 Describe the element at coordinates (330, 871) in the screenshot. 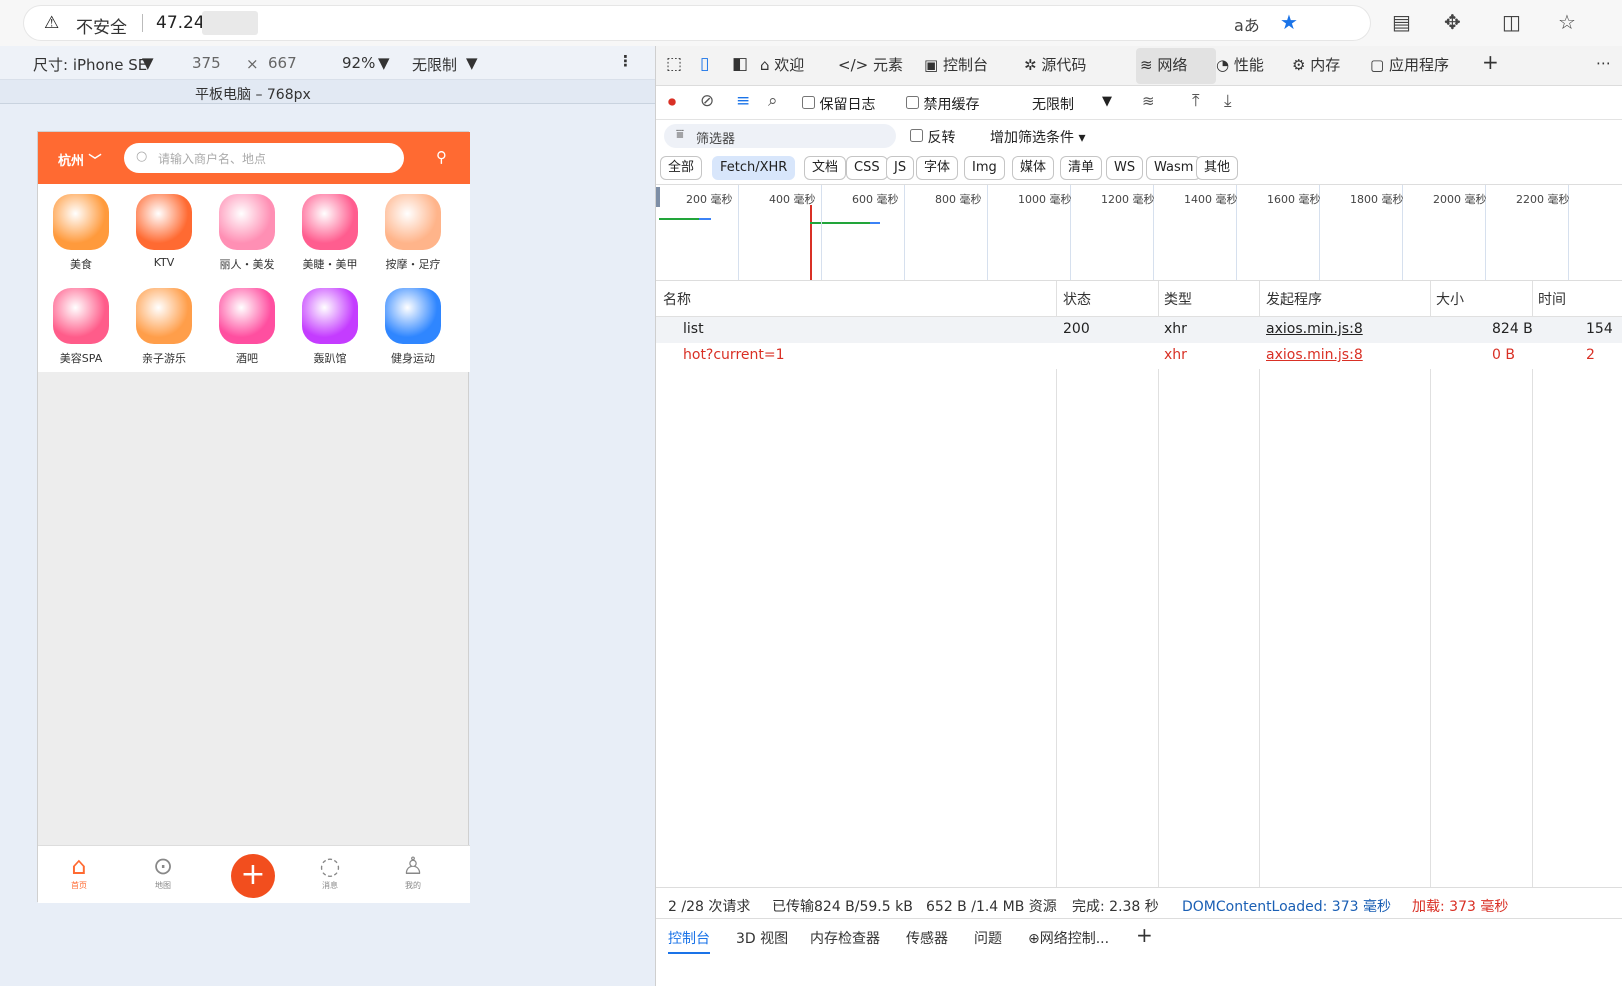

I see `nav-messages: ◌ 消息` at that location.